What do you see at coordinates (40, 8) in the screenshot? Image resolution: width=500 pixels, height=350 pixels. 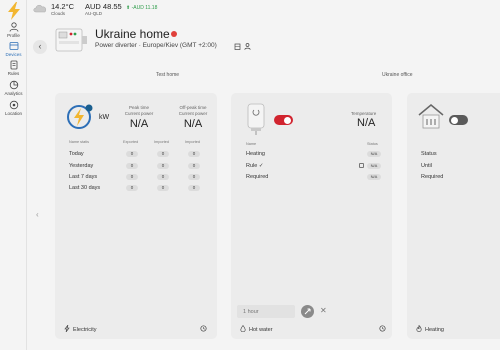 I see `cloud-icon` at bounding box center [40, 8].